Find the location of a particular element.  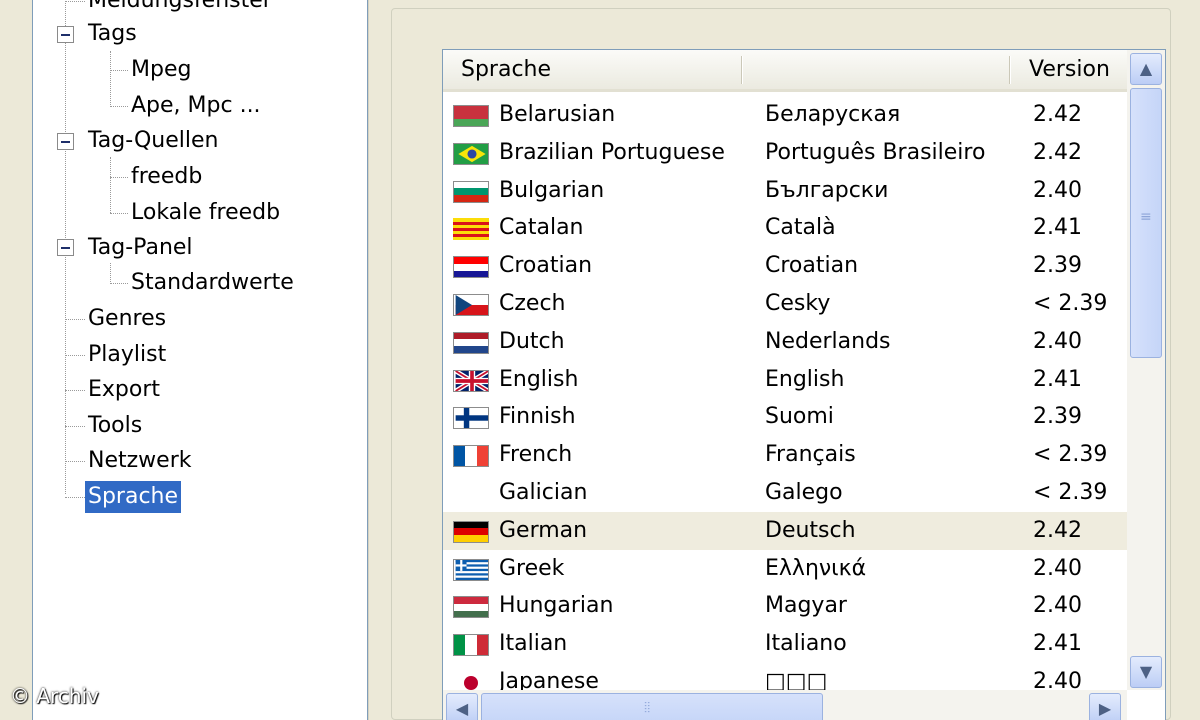

language-native-name: Ελληνικά is located at coordinates (816, 568).